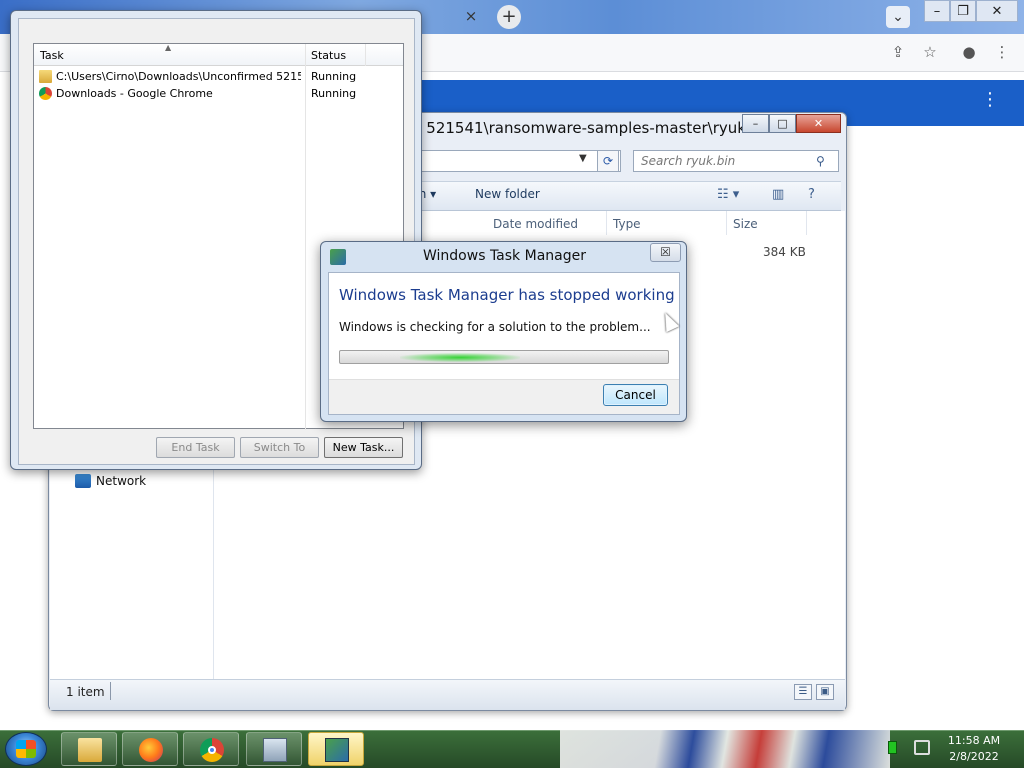  I want to click on tab-search-chevron-icon: ⌄, so click(898, 17).